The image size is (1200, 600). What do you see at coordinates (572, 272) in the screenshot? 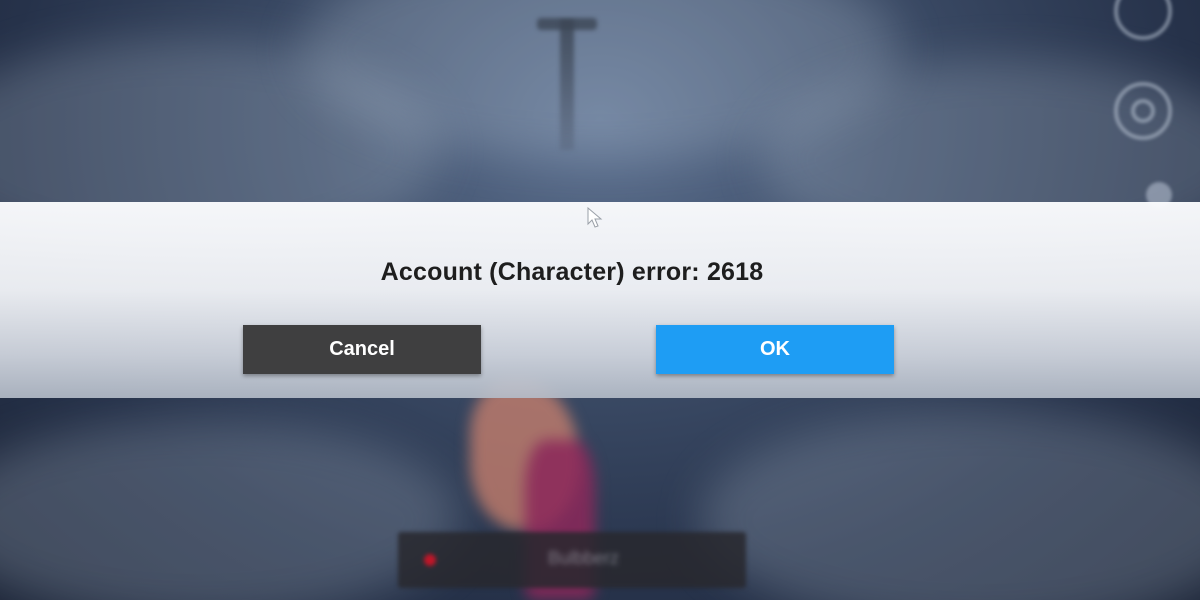
I see `error-message: Account (Character) error: 2618` at bounding box center [572, 272].